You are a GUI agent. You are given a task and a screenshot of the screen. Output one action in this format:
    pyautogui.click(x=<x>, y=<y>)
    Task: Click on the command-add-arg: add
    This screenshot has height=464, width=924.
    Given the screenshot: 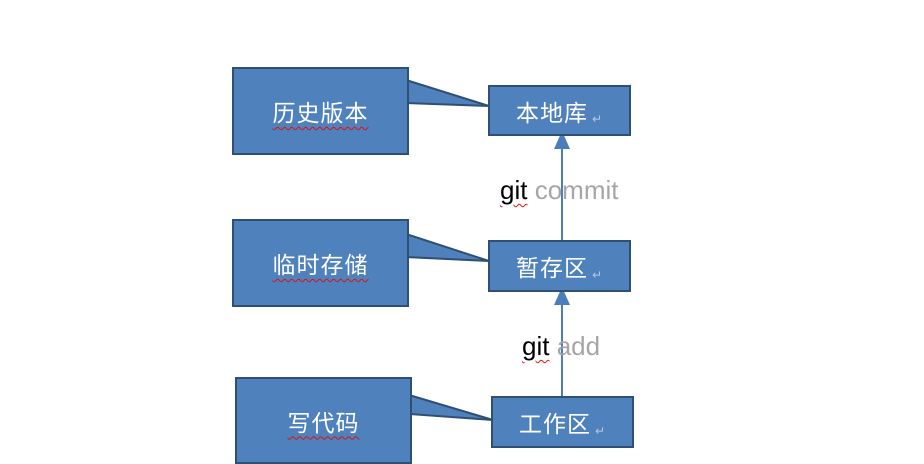 What is the action you would take?
    pyautogui.click(x=578, y=346)
    